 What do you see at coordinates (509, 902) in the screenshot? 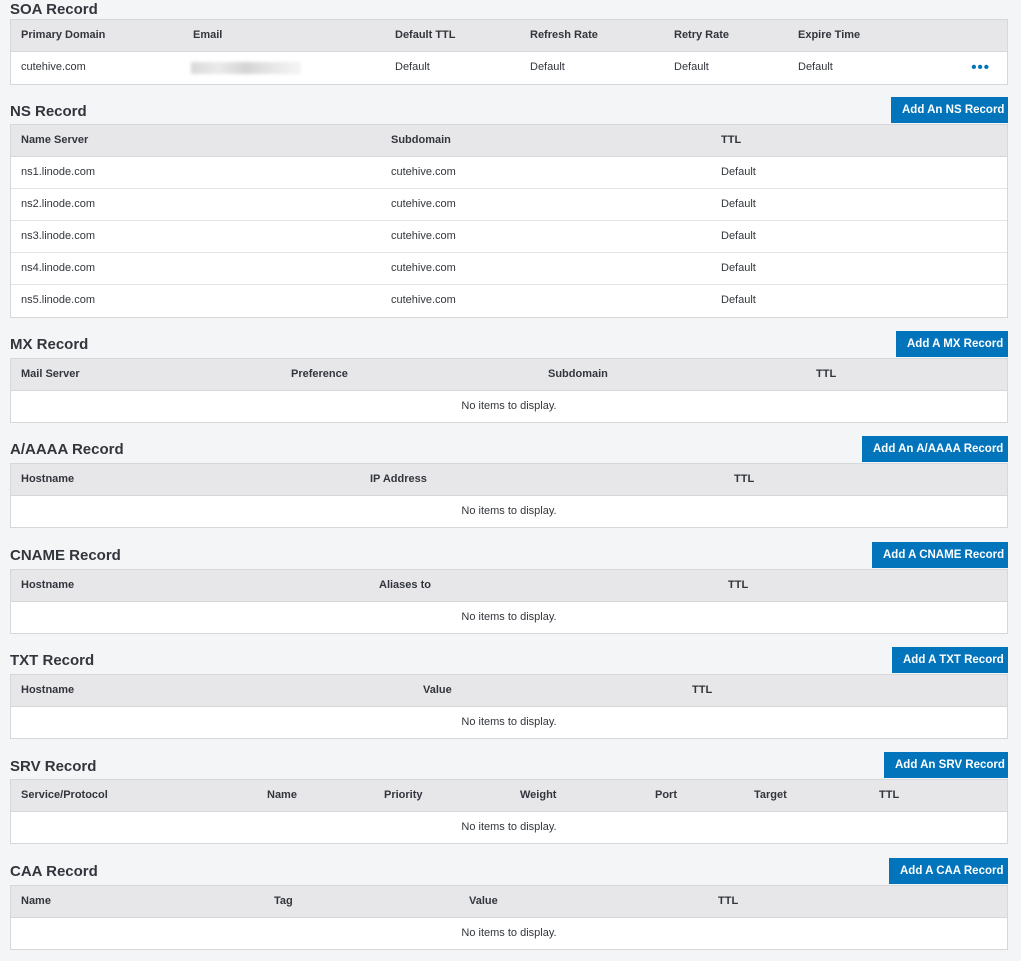
I see `caa-table-header: Name Tag Value TTL` at bounding box center [509, 902].